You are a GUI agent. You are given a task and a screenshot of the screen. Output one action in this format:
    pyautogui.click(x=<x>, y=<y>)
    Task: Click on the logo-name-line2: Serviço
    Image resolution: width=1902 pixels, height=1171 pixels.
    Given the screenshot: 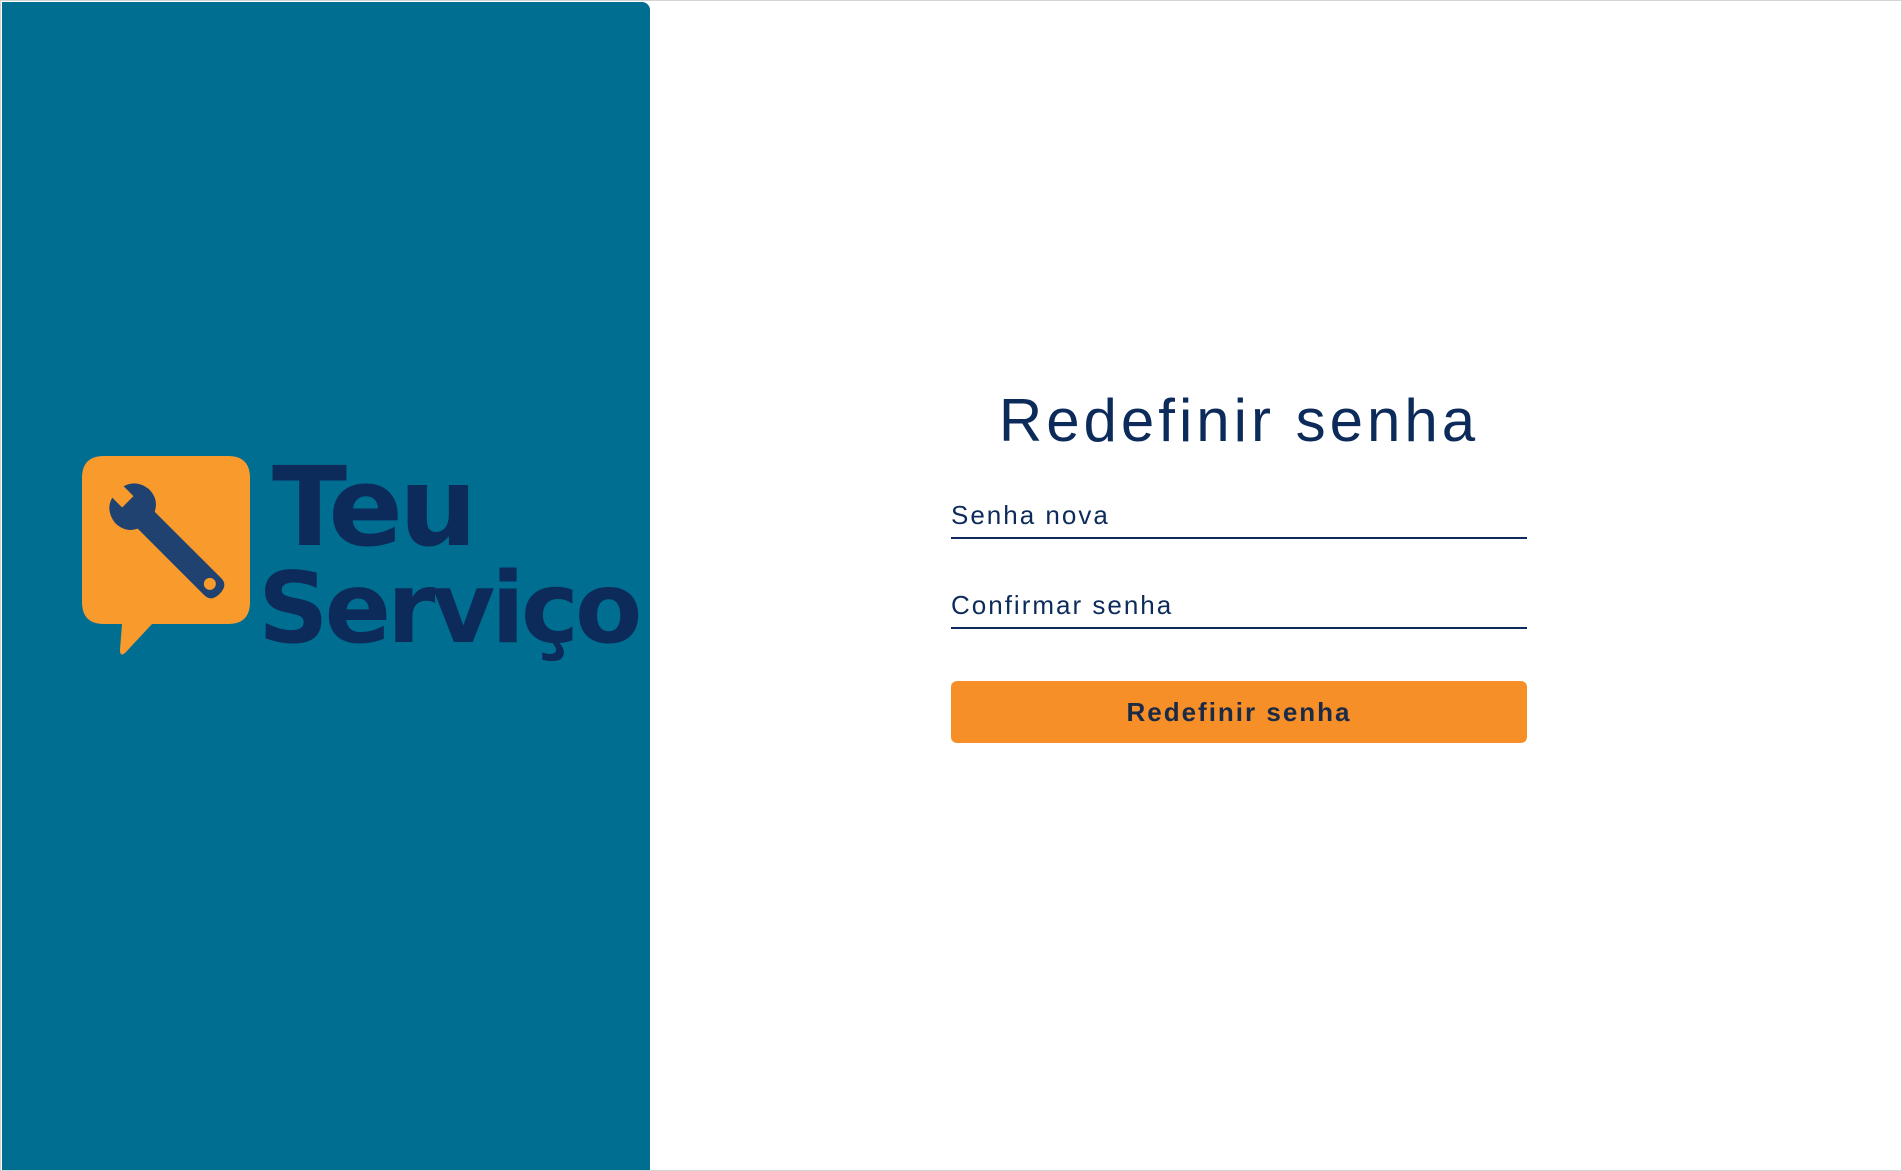 What is the action you would take?
    pyautogui.click(x=450, y=609)
    